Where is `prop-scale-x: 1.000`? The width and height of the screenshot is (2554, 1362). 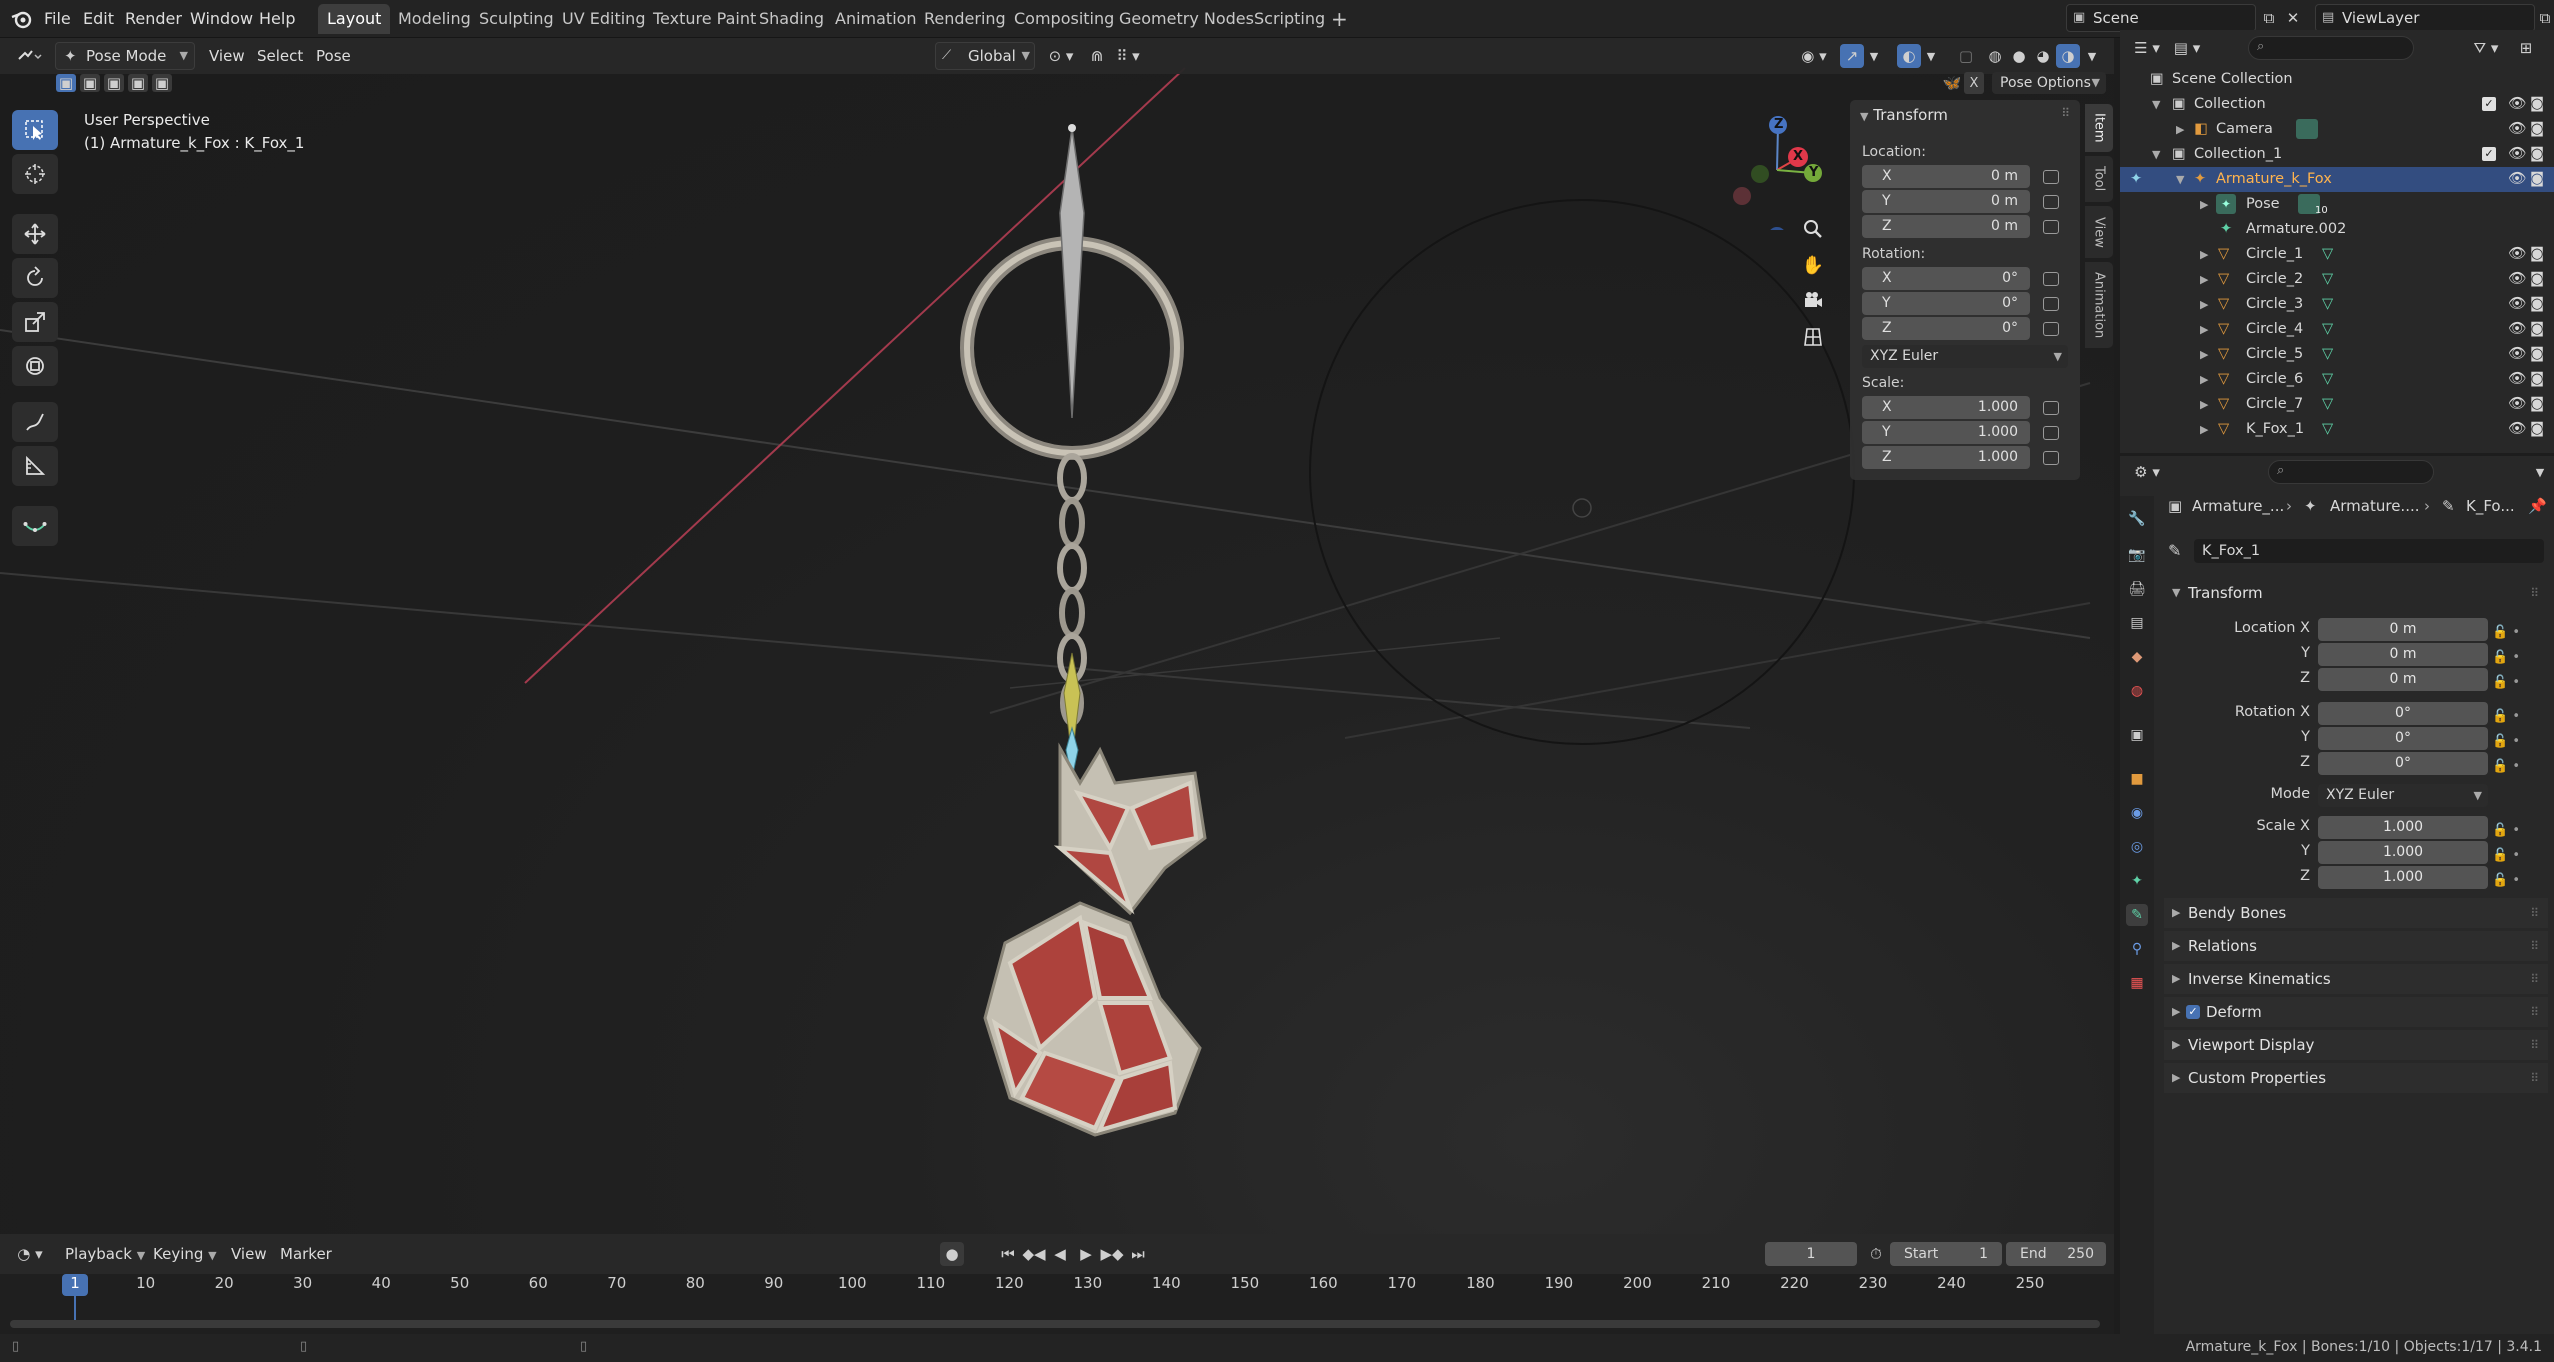
prop-scale-x: 1.000 is located at coordinates (2403, 827).